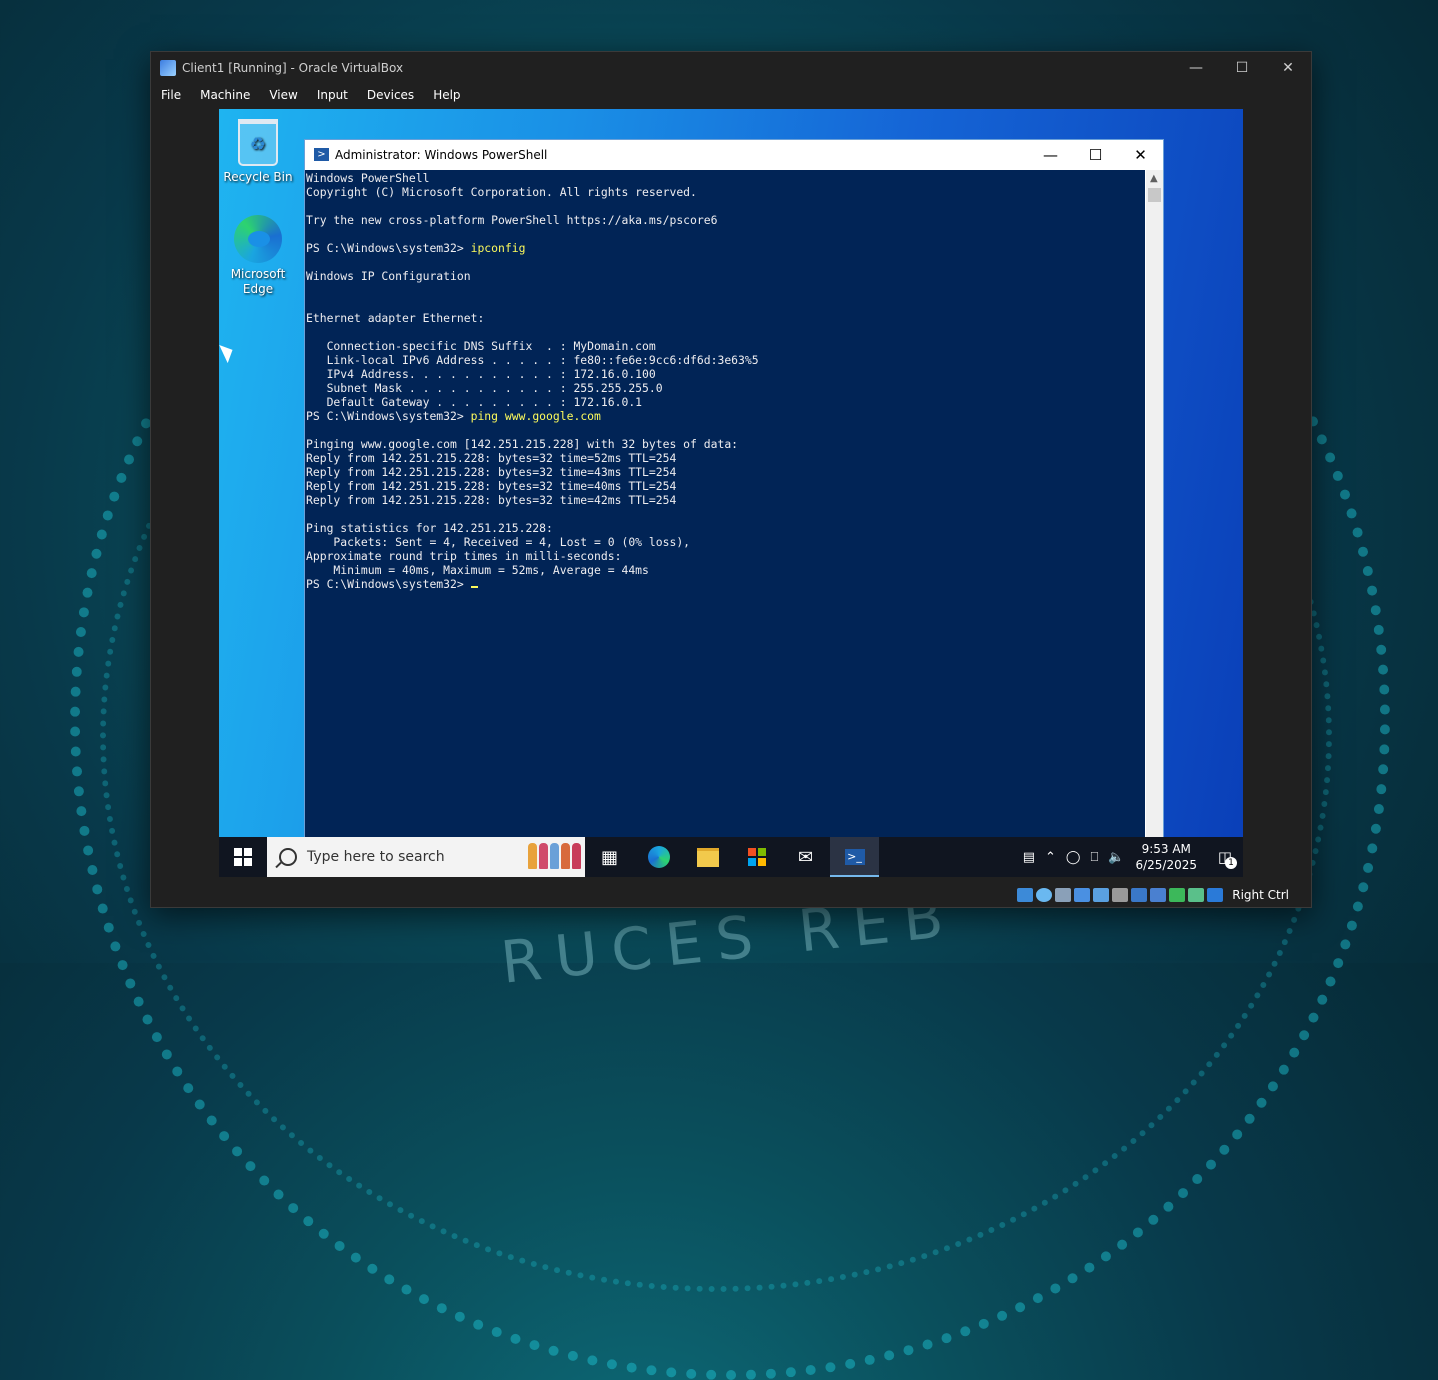  I want to click on clock-time: 9:53 AM, so click(1166, 849).